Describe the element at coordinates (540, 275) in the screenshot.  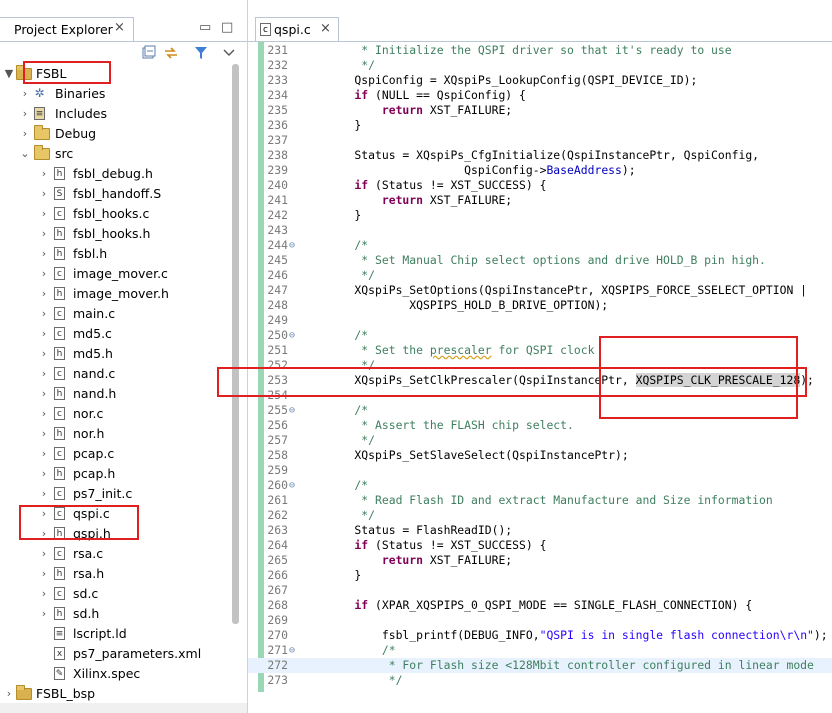
I see `code-line: 246 */` at that location.